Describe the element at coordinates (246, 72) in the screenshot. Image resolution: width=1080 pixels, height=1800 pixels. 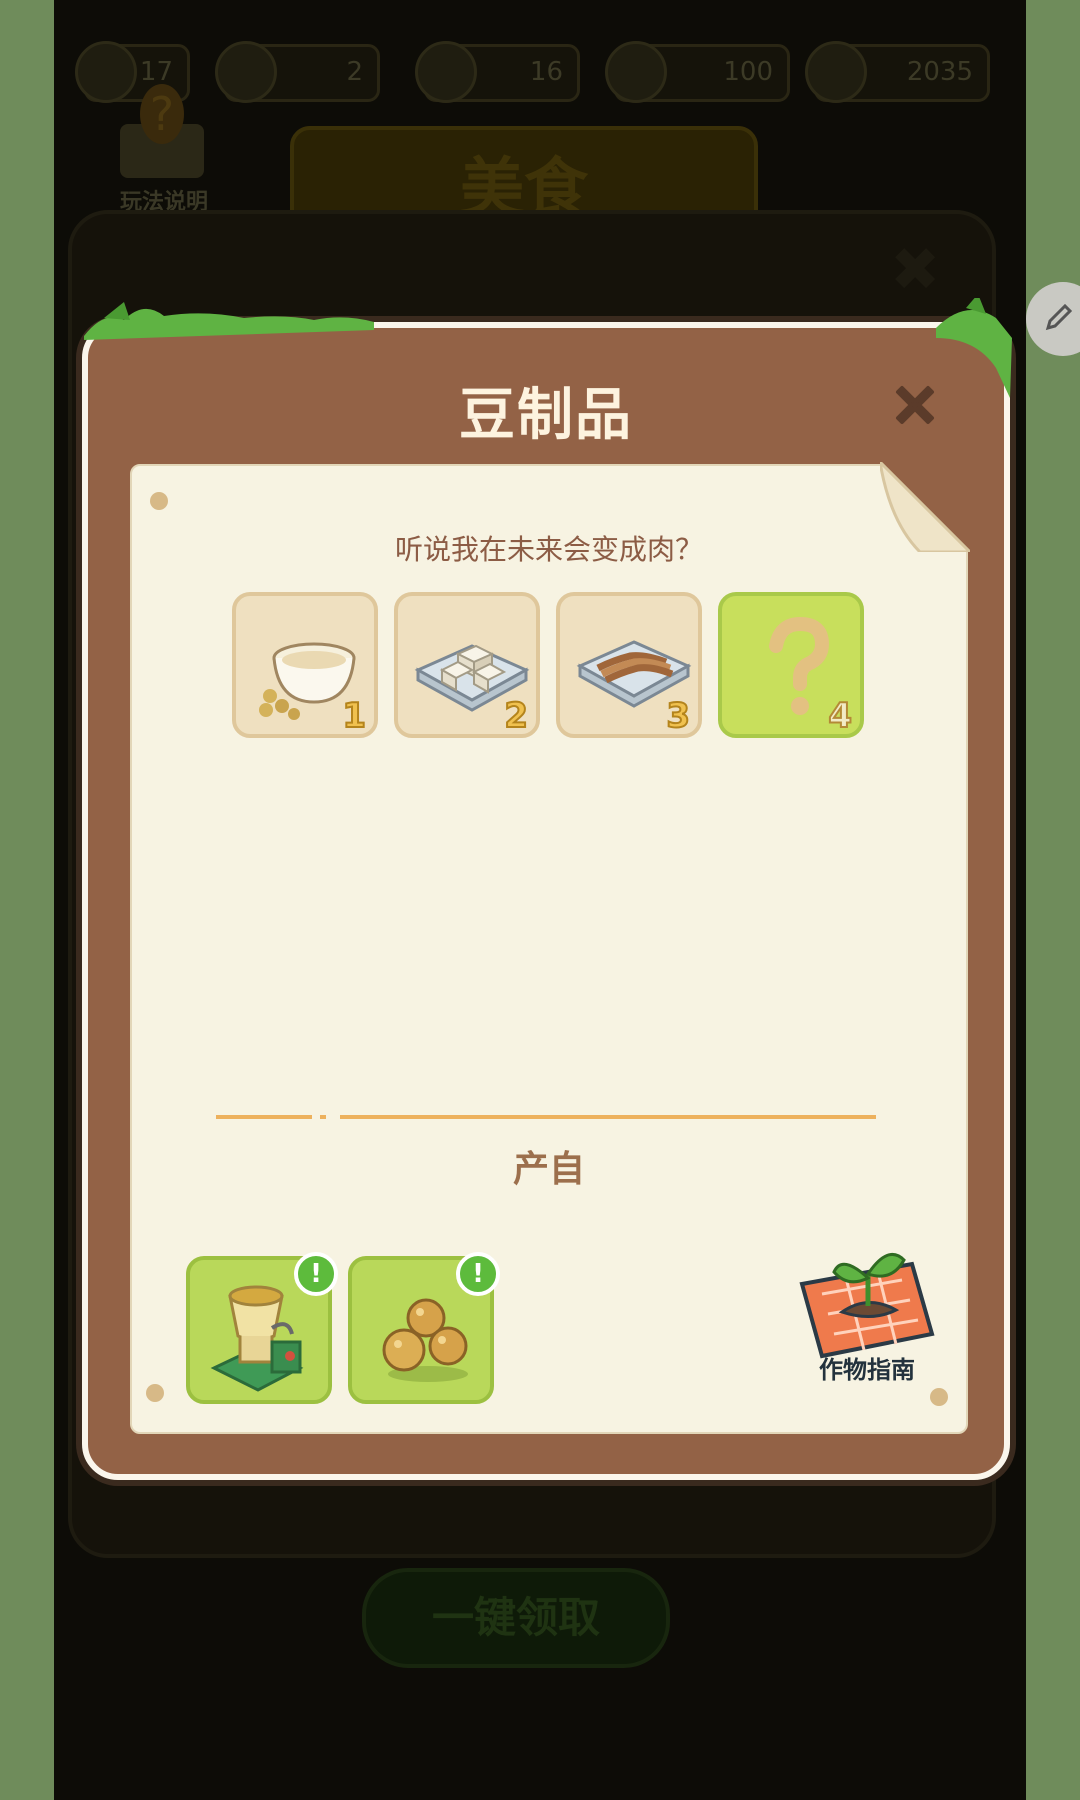
I see `heart-icon` at that location.